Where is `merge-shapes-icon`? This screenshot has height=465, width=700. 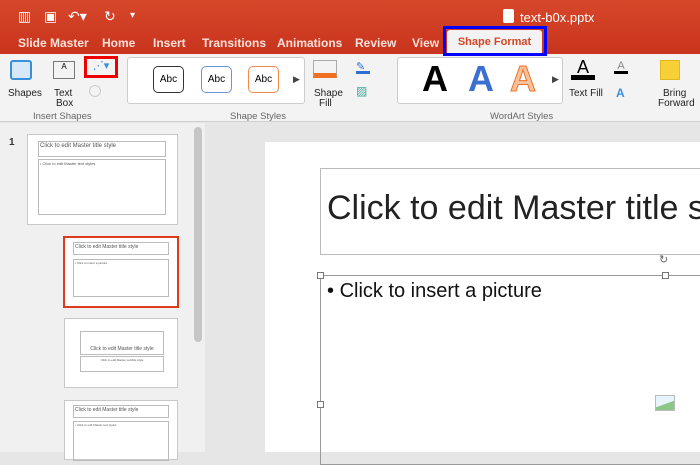
merge-shapes-icon is located at coordinates (95, 91).